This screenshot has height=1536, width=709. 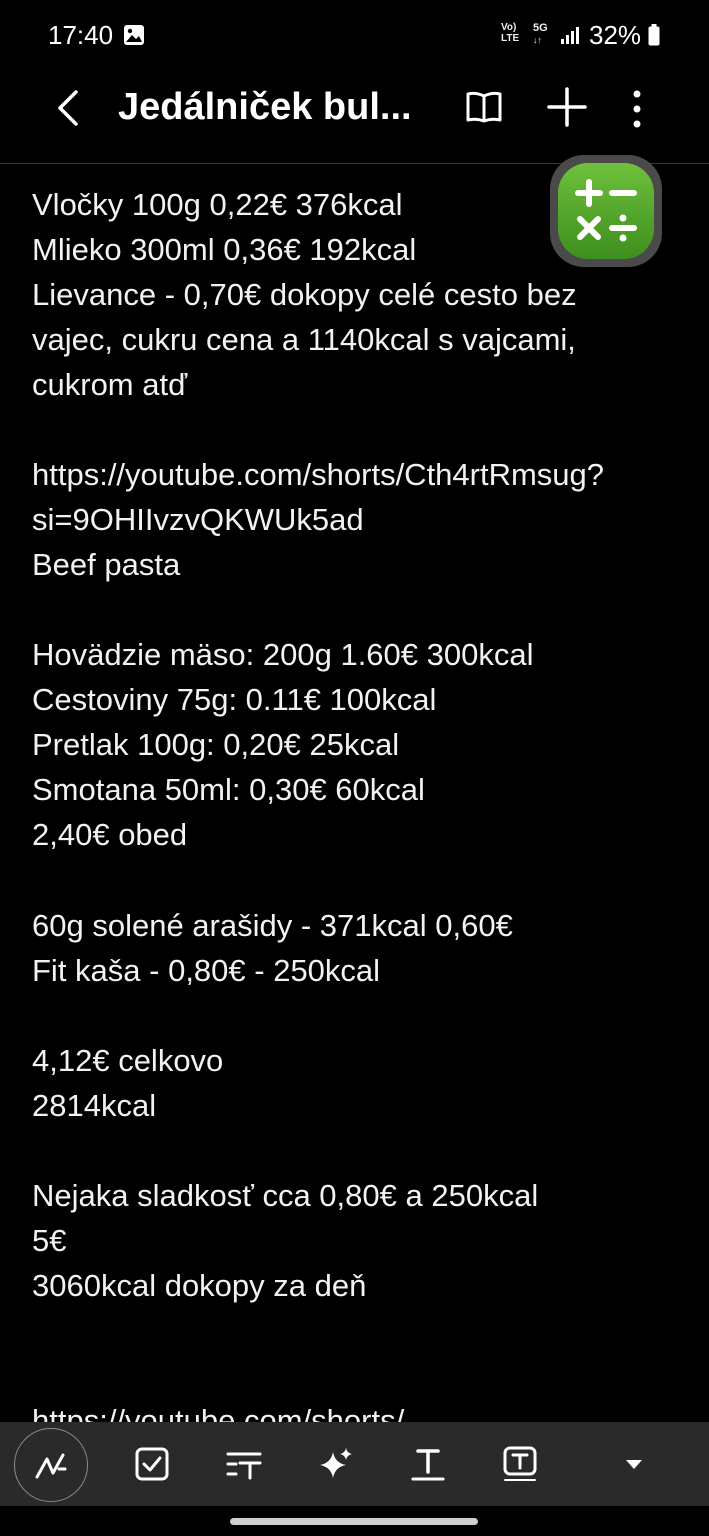 I want to click on volte-indicator: Vo) LTE, so click(x=510, y=33).